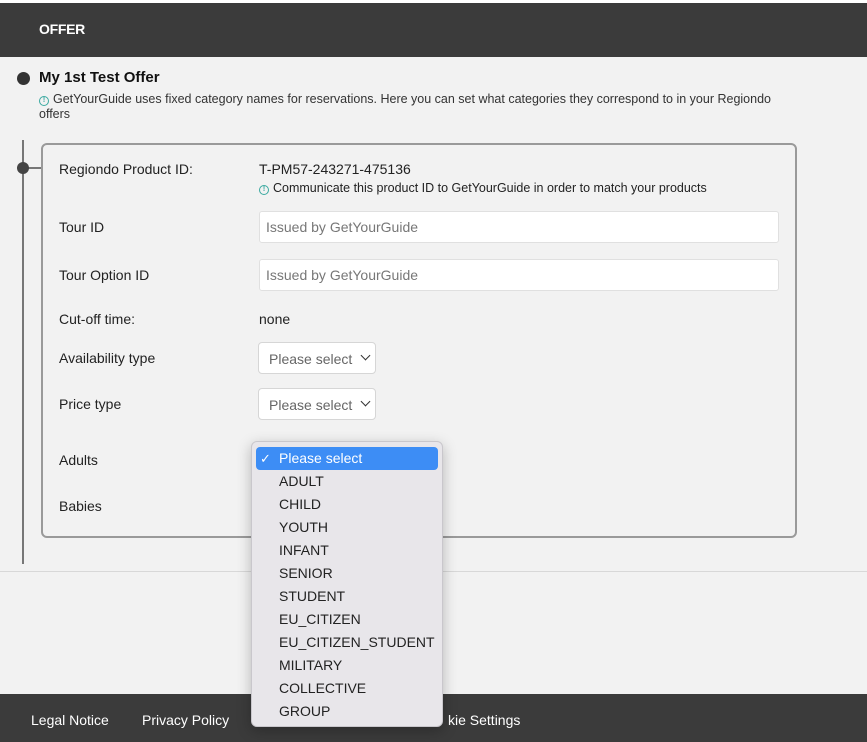 The height and width of the screenshot is (742, 867). What do you see at coordinates (23, 78) in the screenshot?
I see `offer-bullet` at bounding box center [23, 78].